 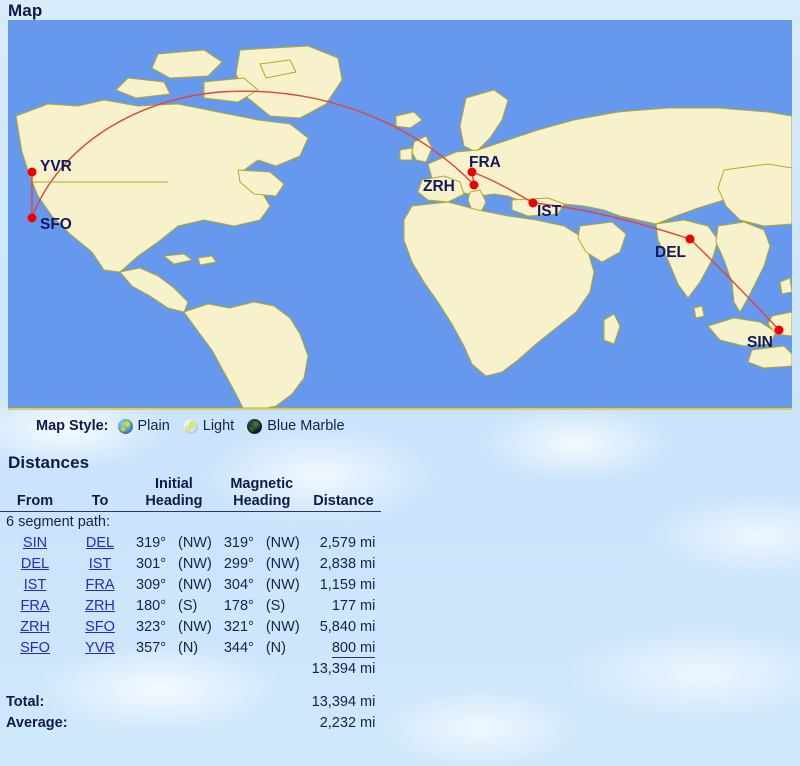 I want to click on cell-magnetic-card: (S), so click(x=275, y=606).